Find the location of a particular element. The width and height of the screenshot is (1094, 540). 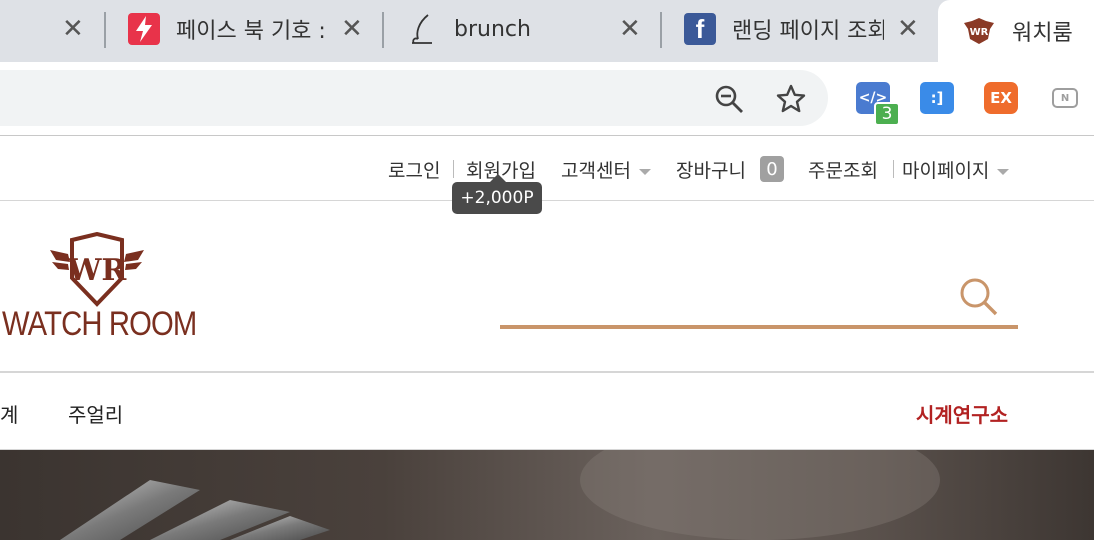

lightning-icon is located at coordinates (144, 29).